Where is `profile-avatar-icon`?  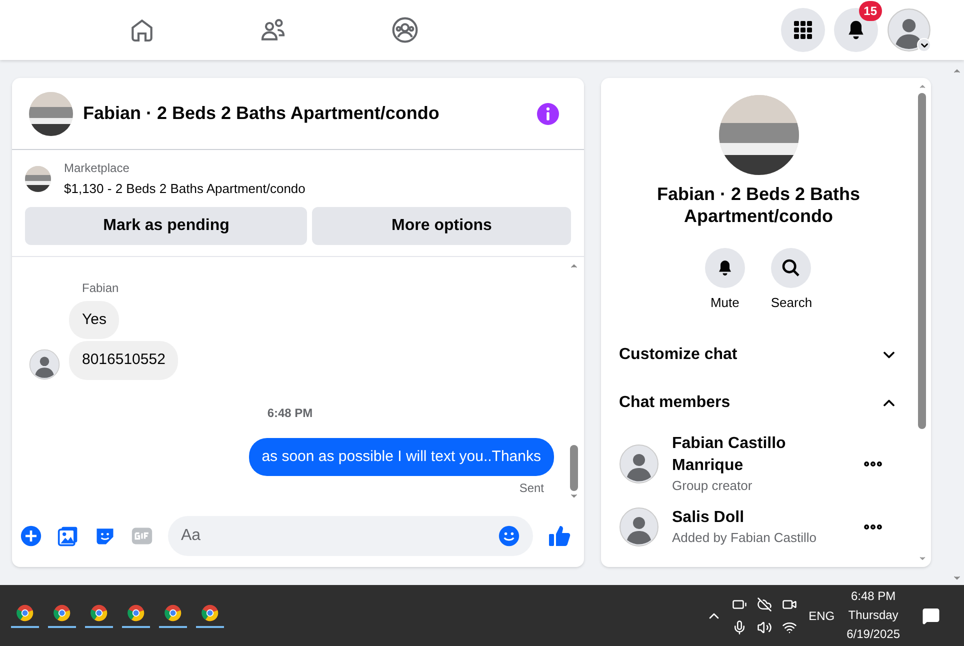 profile-avatar-icon is located at coordinates (909, 30).